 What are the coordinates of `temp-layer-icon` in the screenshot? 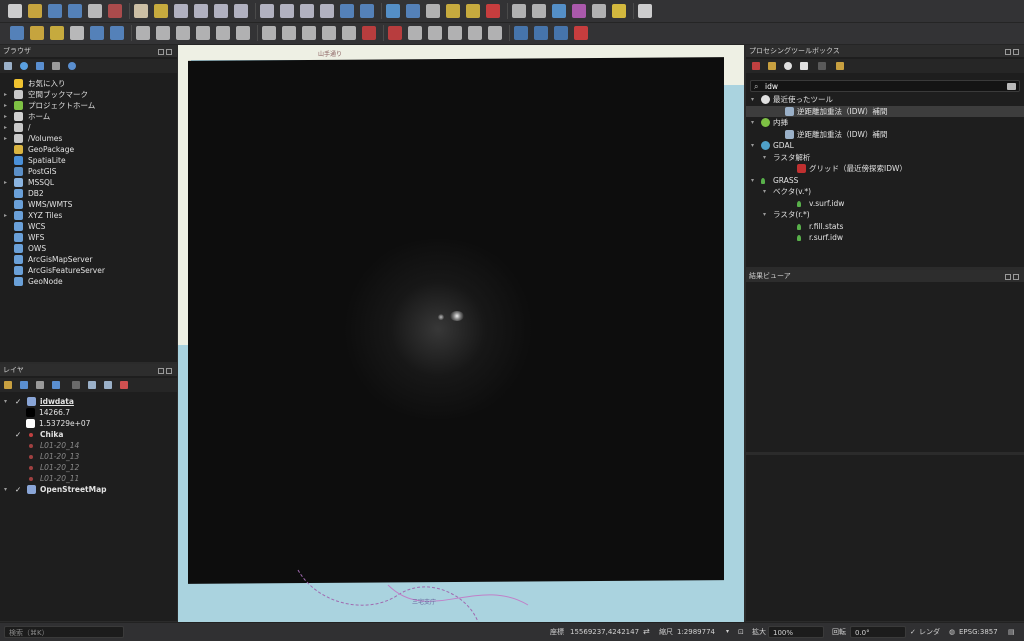 It's located at (97, 33).